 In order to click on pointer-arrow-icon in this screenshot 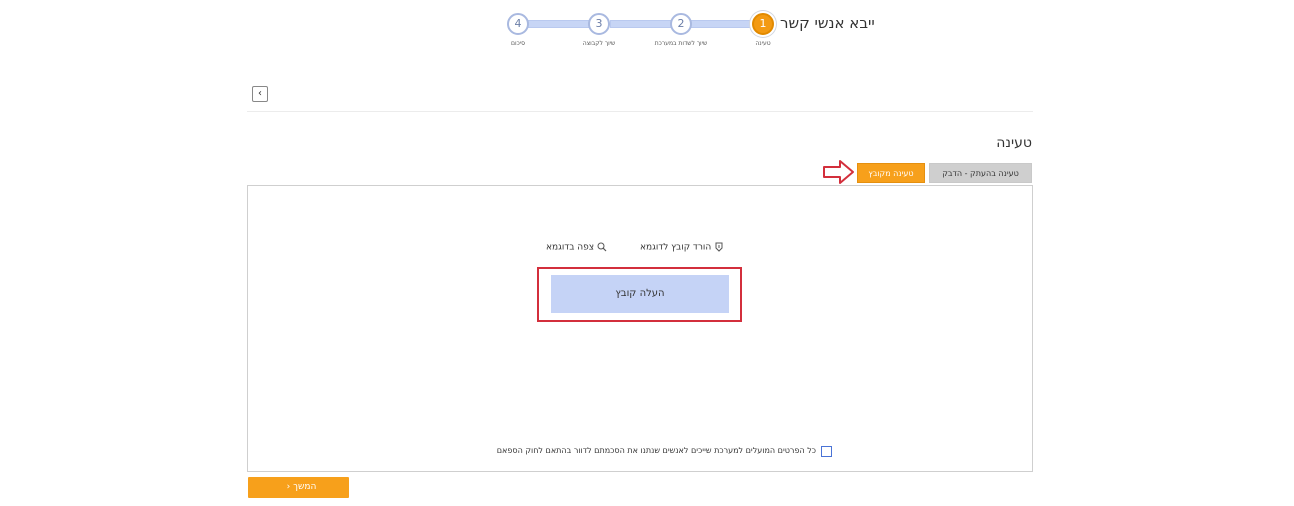, I will do `click(838, 172)`.